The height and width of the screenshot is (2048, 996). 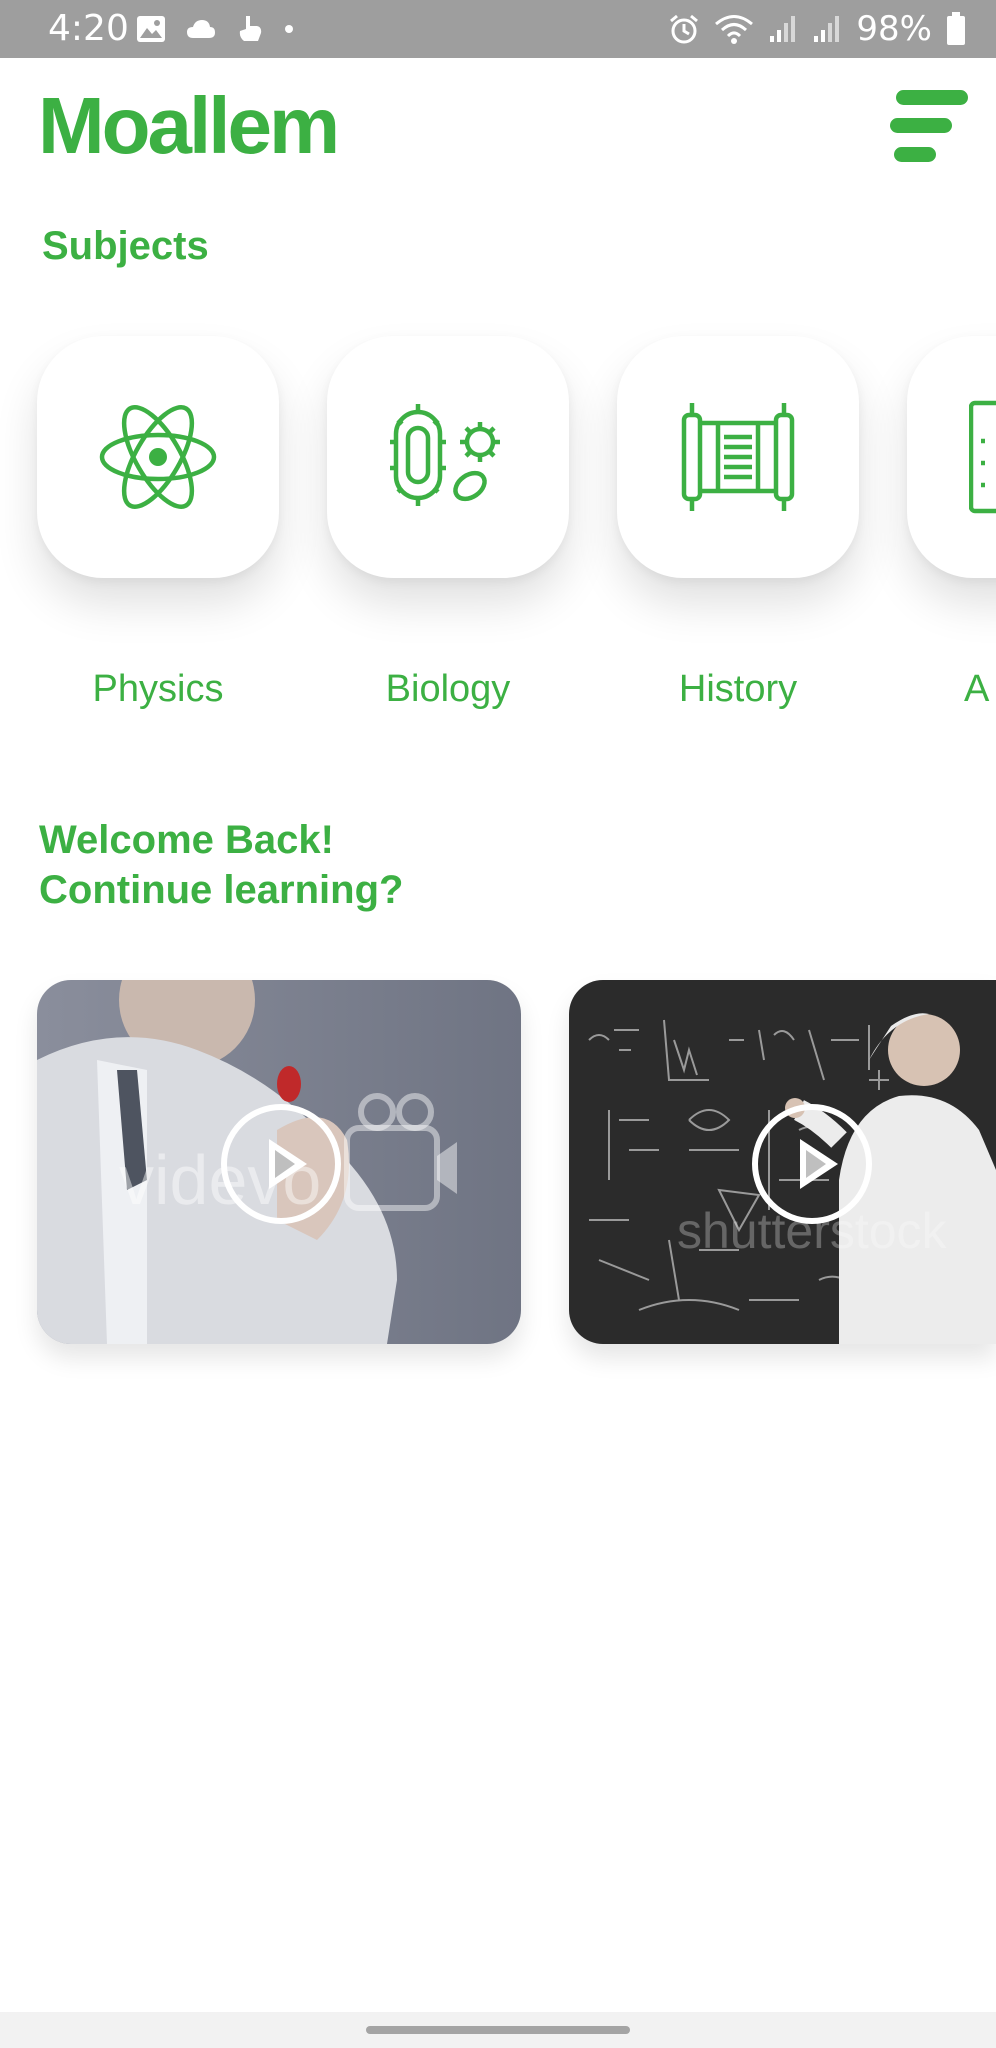 I want to click on subject-label-biology: Biology, so click(x=448, y=689).